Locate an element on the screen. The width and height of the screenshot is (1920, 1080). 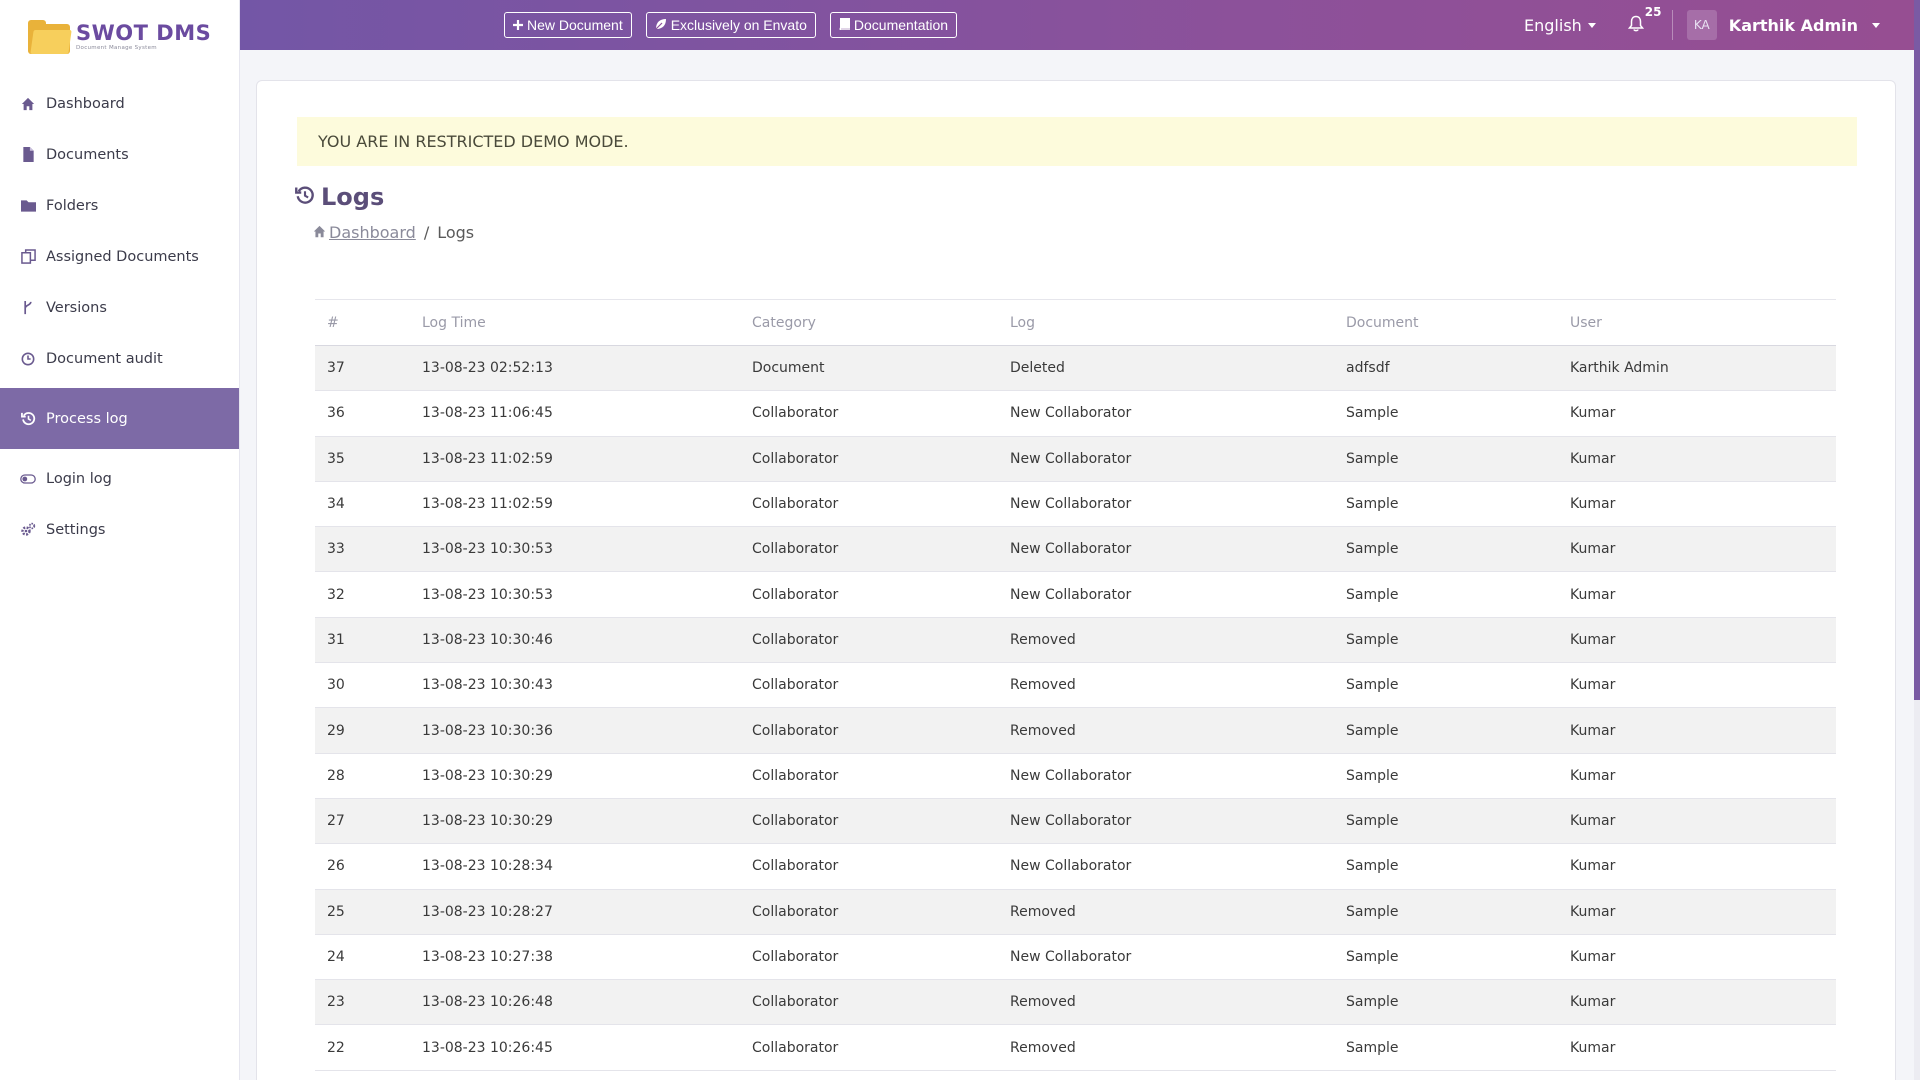
column-header-number: # is located at coordinates (362, 322).